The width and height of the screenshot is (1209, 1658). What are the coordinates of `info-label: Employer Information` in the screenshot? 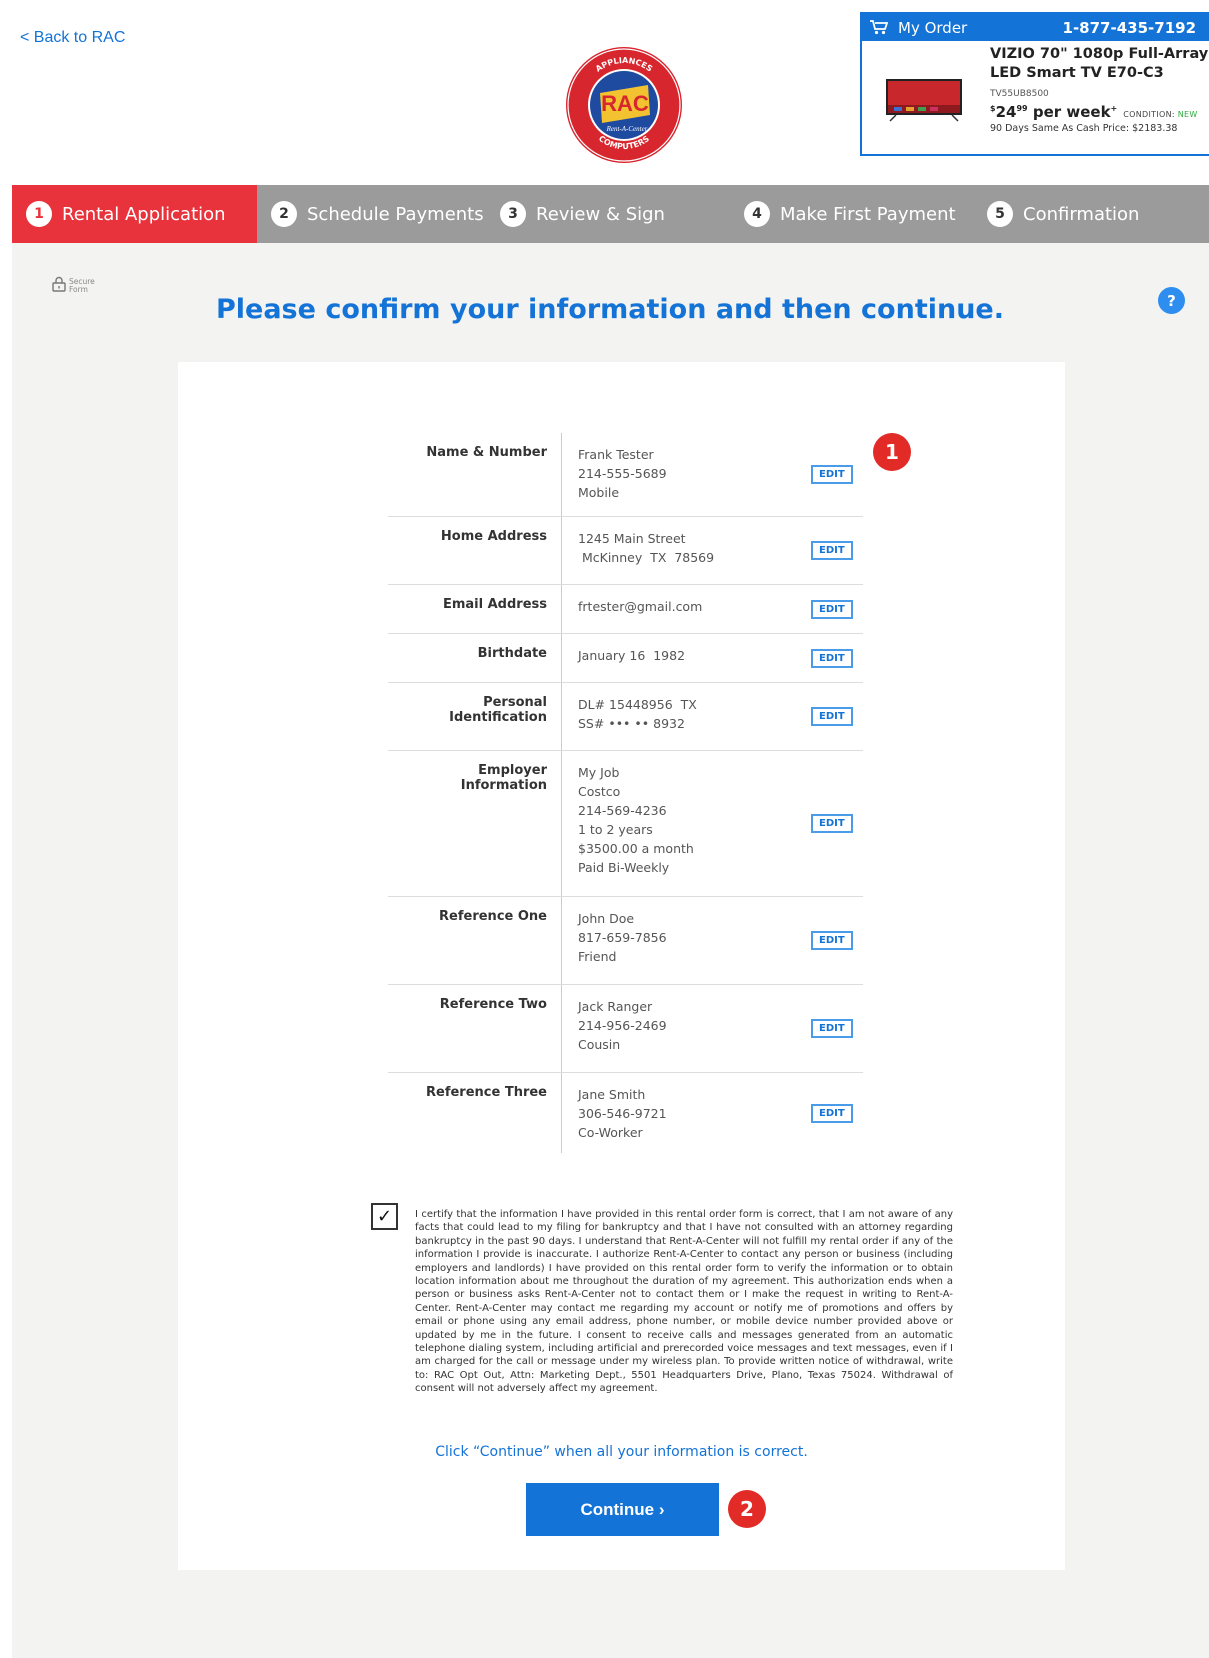 It's located at (503, 778).